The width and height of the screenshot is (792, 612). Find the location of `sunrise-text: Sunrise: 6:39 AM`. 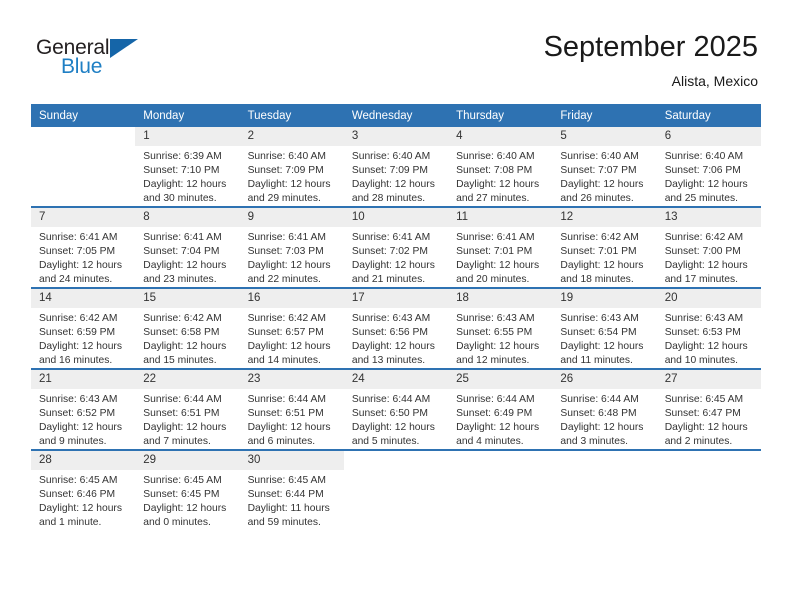

sunrise-text: Sunrise: 6:39 AM is located at coordinates (182, 156).